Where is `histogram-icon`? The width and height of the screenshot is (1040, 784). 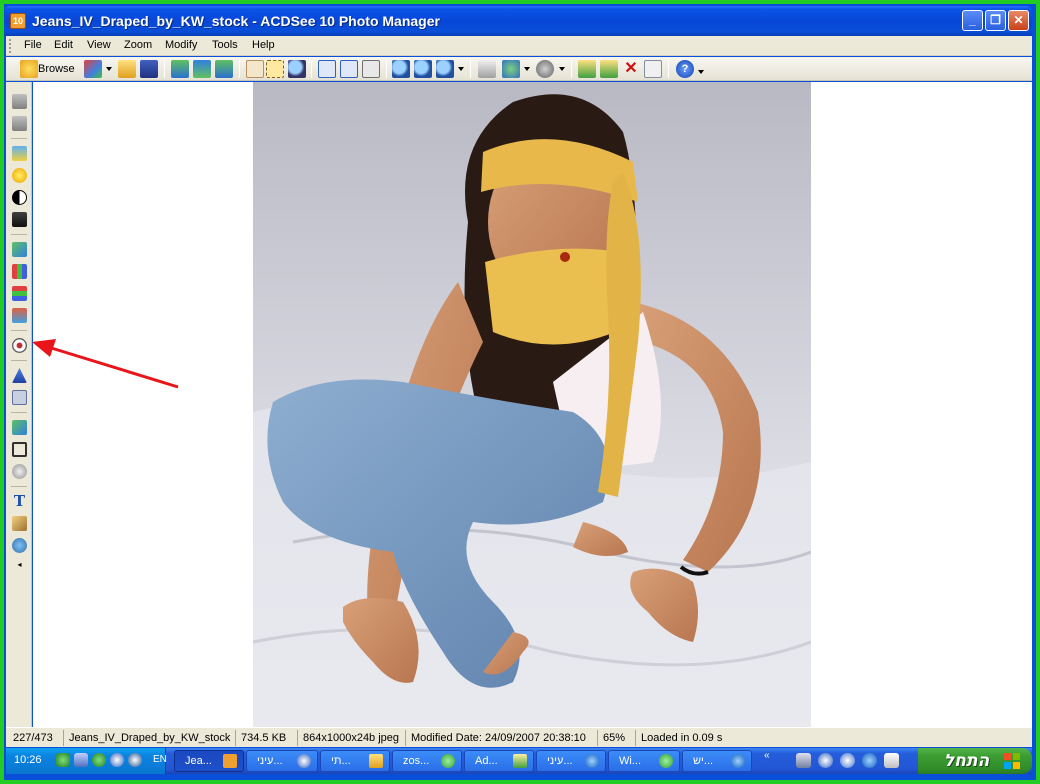 histogram-icon is located at coordinates (19, 271).